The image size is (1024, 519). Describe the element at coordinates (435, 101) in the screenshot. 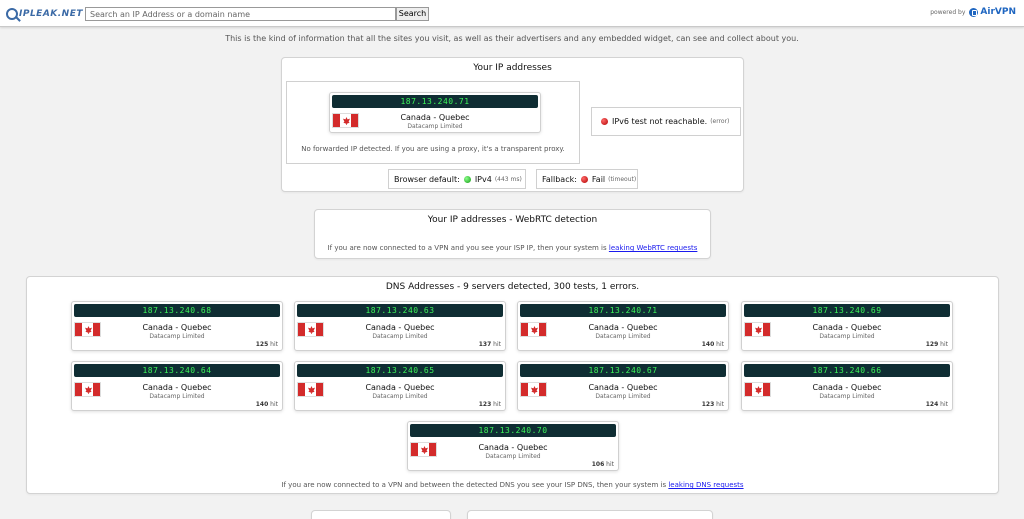

I see `ipv4-address: 187.13.240.71` at that location.